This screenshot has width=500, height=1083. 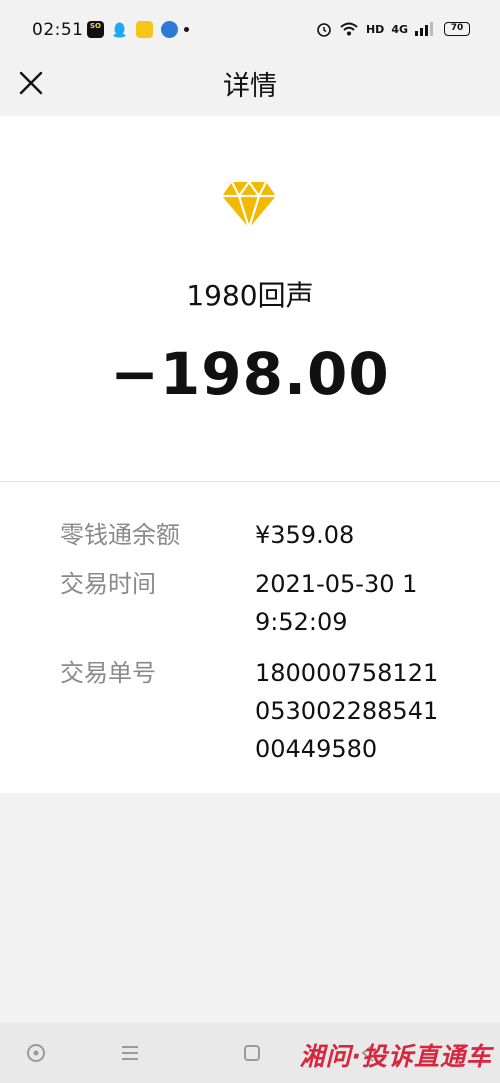 What do you see at coordinates (95, 29) in the screenshot?
I see `so-app-icon: SO` at bounding box center [95, 29].